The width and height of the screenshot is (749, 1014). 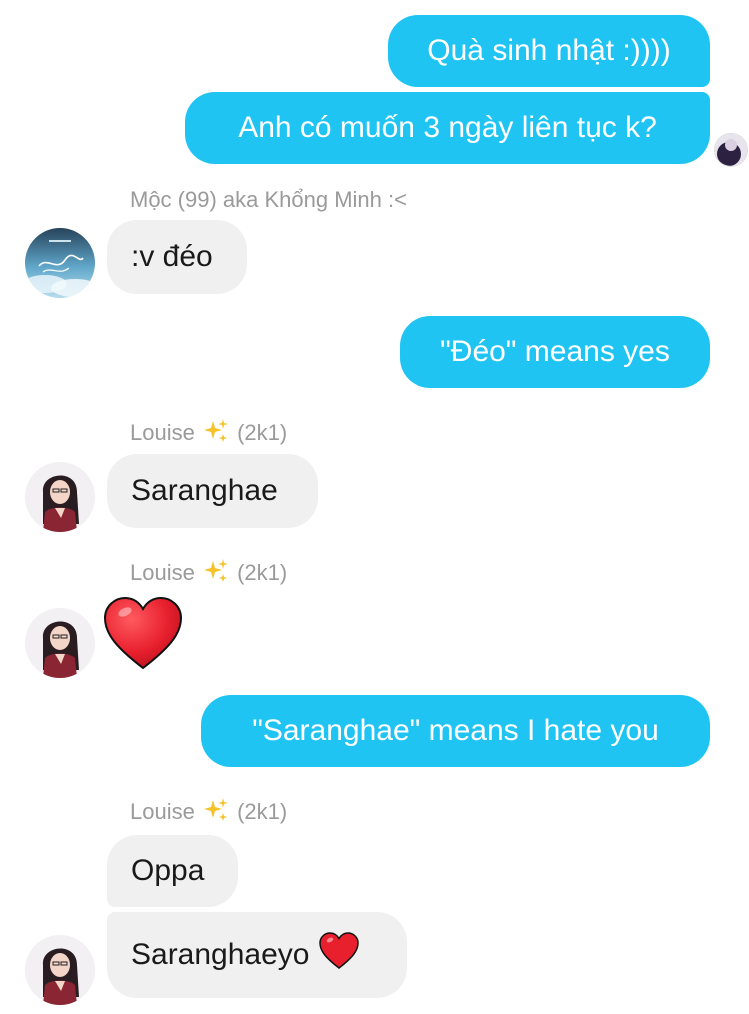 I want to click on incoming-message: Saranghae, so click(x=212, y=491).